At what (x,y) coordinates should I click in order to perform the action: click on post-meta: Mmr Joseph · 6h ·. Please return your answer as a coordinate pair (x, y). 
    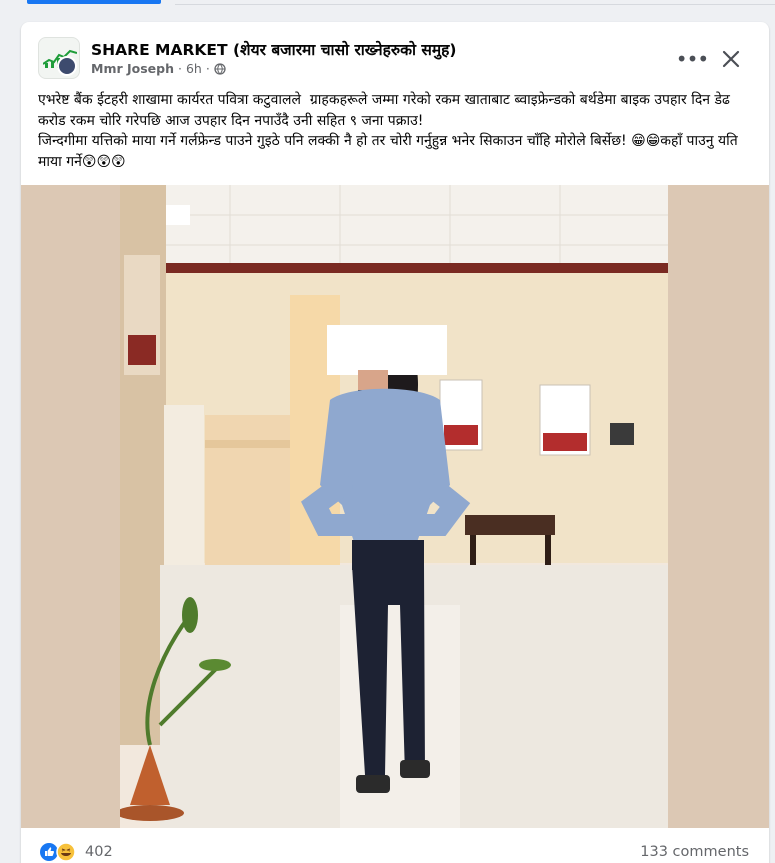
    Looking at the image, I should click on (158, 68).